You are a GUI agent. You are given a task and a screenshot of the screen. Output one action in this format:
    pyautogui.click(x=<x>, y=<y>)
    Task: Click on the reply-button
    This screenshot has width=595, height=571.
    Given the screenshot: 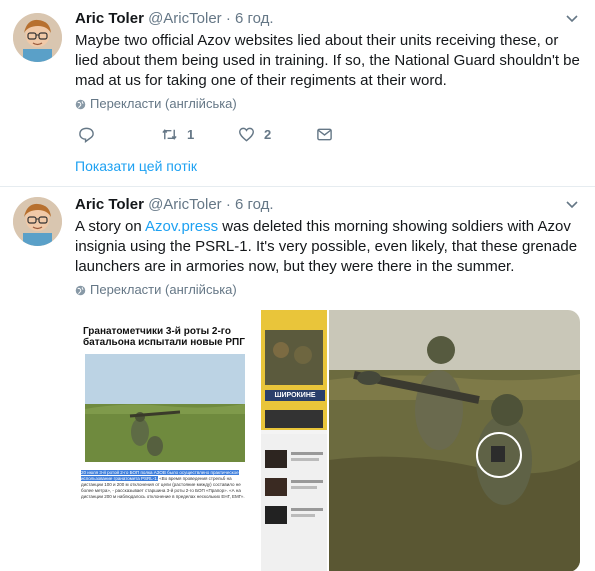 What is the action you would take?
    pyautogui.click(x=91, y=134)
    